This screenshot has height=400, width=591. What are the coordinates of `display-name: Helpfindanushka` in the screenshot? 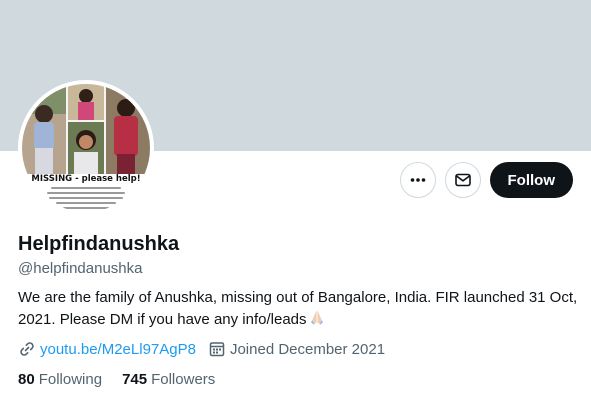 It's located at (99, 244).